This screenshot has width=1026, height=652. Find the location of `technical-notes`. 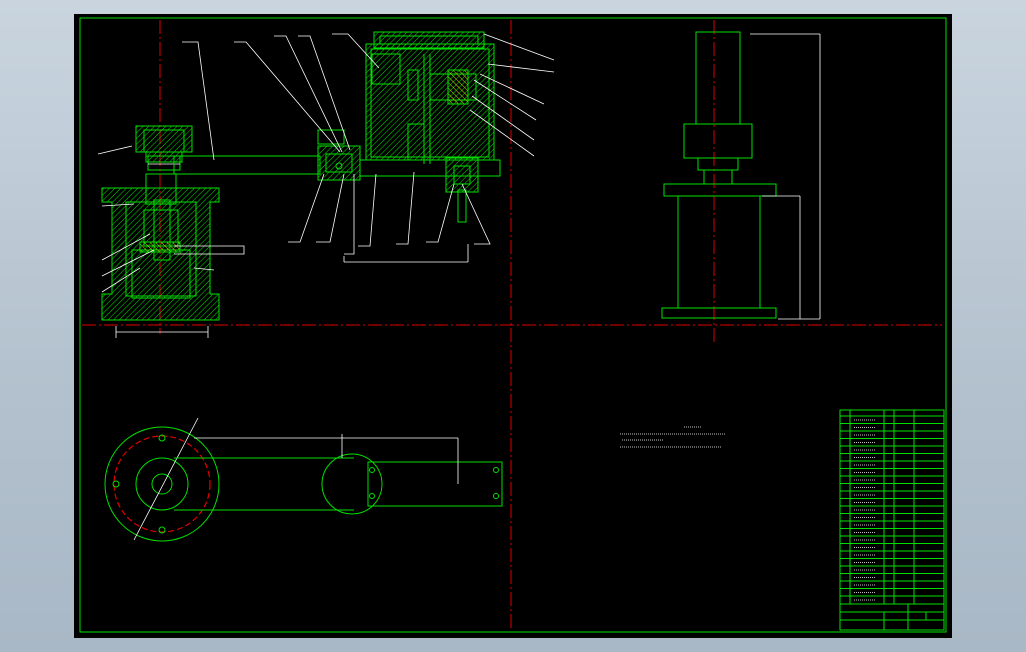

technical-notes is located at coordinates (673, 437).